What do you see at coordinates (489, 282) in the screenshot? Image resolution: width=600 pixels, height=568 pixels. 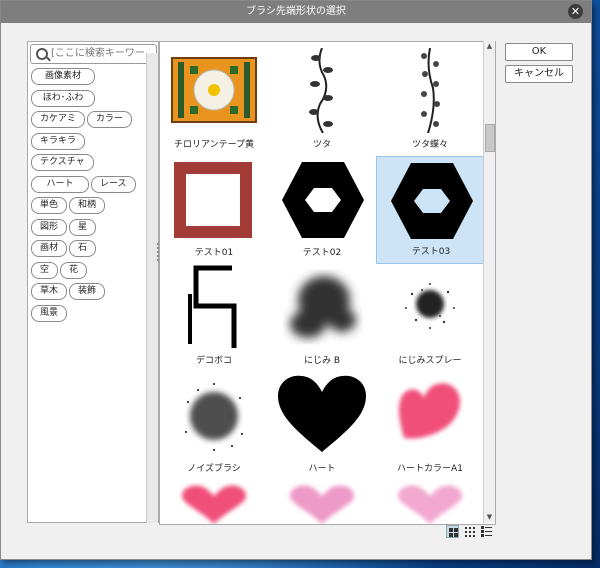 I see `brush-grid-scrollbar: ▲ ▼` at bounding box center [489, 282].